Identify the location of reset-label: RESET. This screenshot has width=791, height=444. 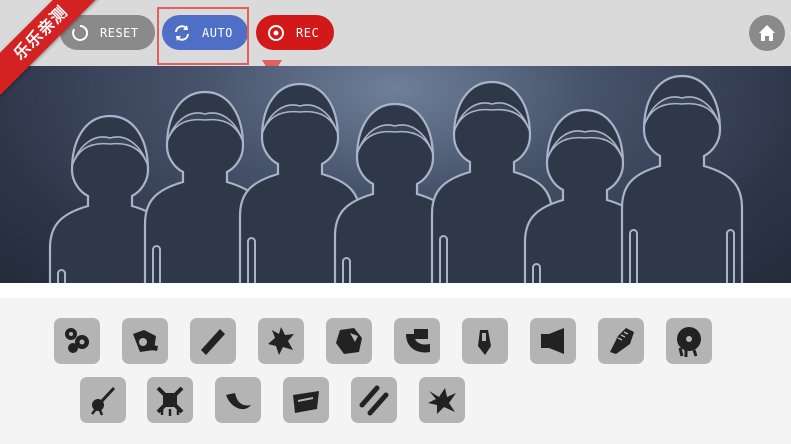
(119, 32).